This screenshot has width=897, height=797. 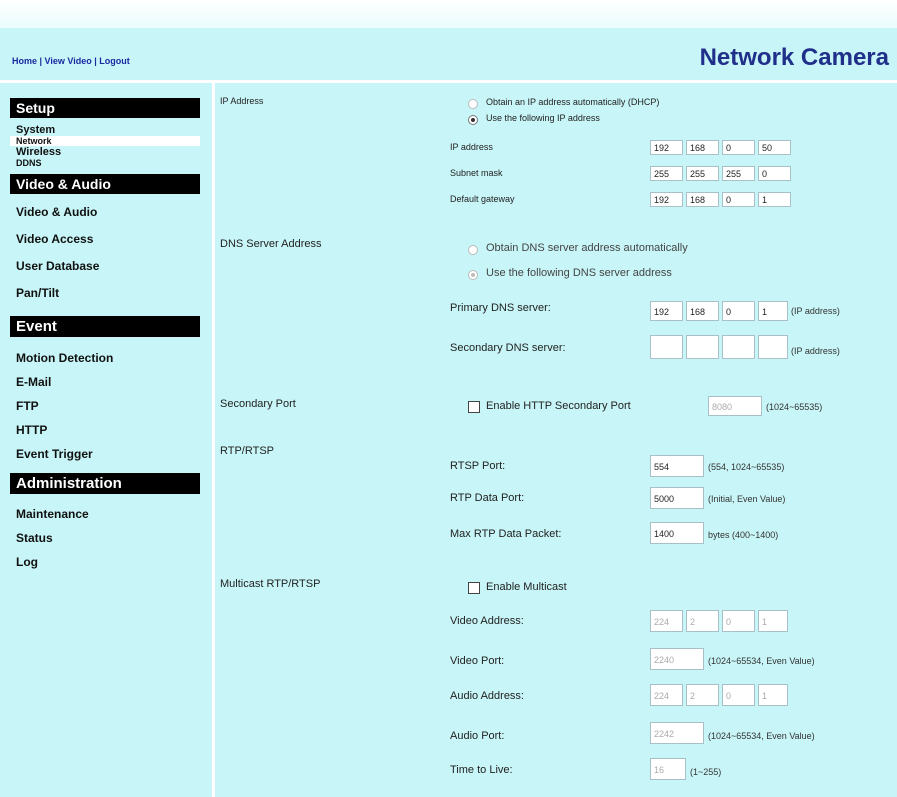 What do you see at coordinates (105, 562) in the screenshot?
I see `sidebar-item-log: Log` at bounding box center [105, 562].